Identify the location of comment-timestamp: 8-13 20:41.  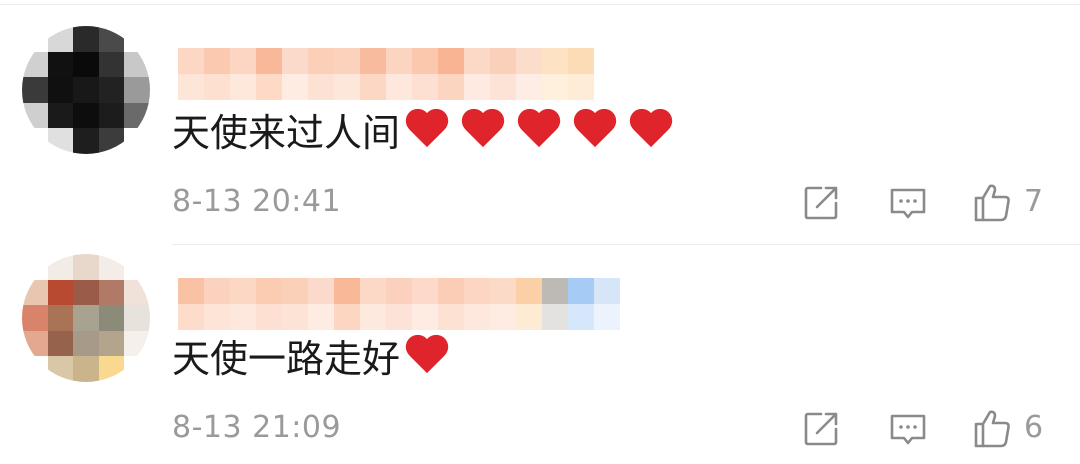
(257, 201).